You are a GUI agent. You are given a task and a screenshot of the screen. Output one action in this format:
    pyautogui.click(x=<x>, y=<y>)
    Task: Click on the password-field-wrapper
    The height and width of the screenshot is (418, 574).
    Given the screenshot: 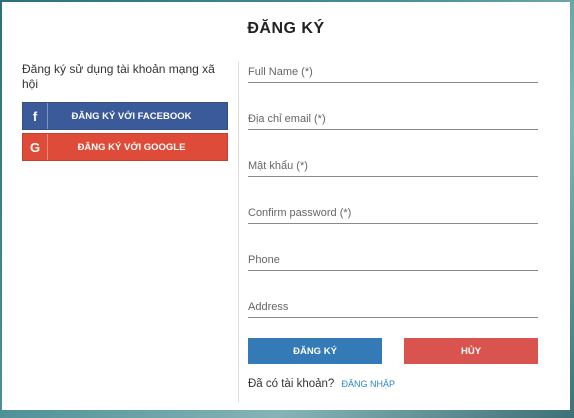 What is the action you would take?
    pyautogui.click(x=393, y=164)
    